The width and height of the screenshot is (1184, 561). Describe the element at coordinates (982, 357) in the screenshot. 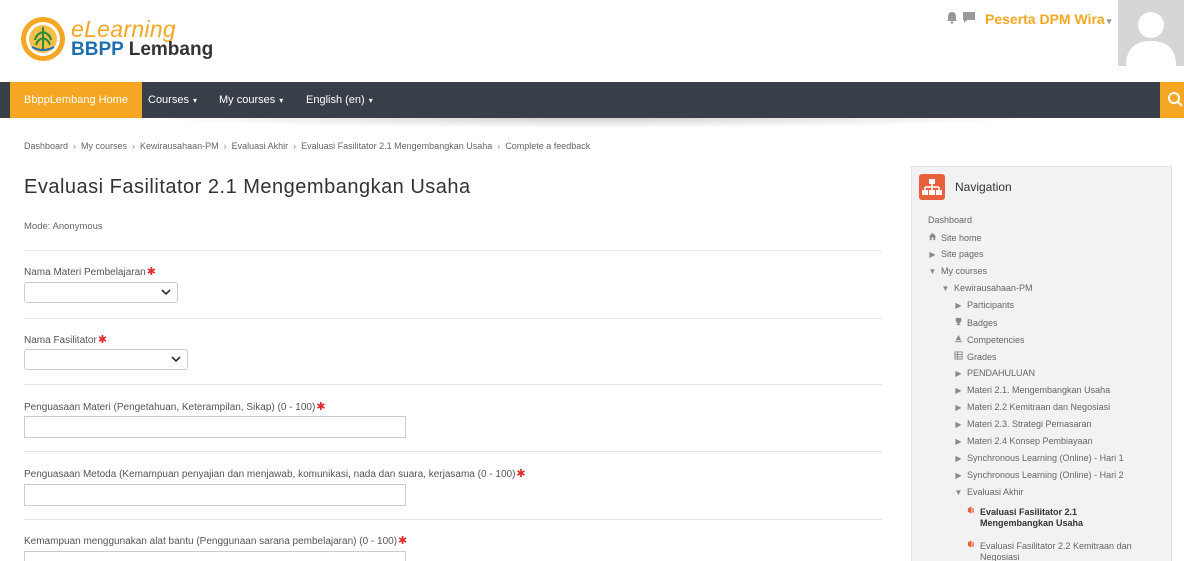

I see `nav-node-label: Grades` at that location.